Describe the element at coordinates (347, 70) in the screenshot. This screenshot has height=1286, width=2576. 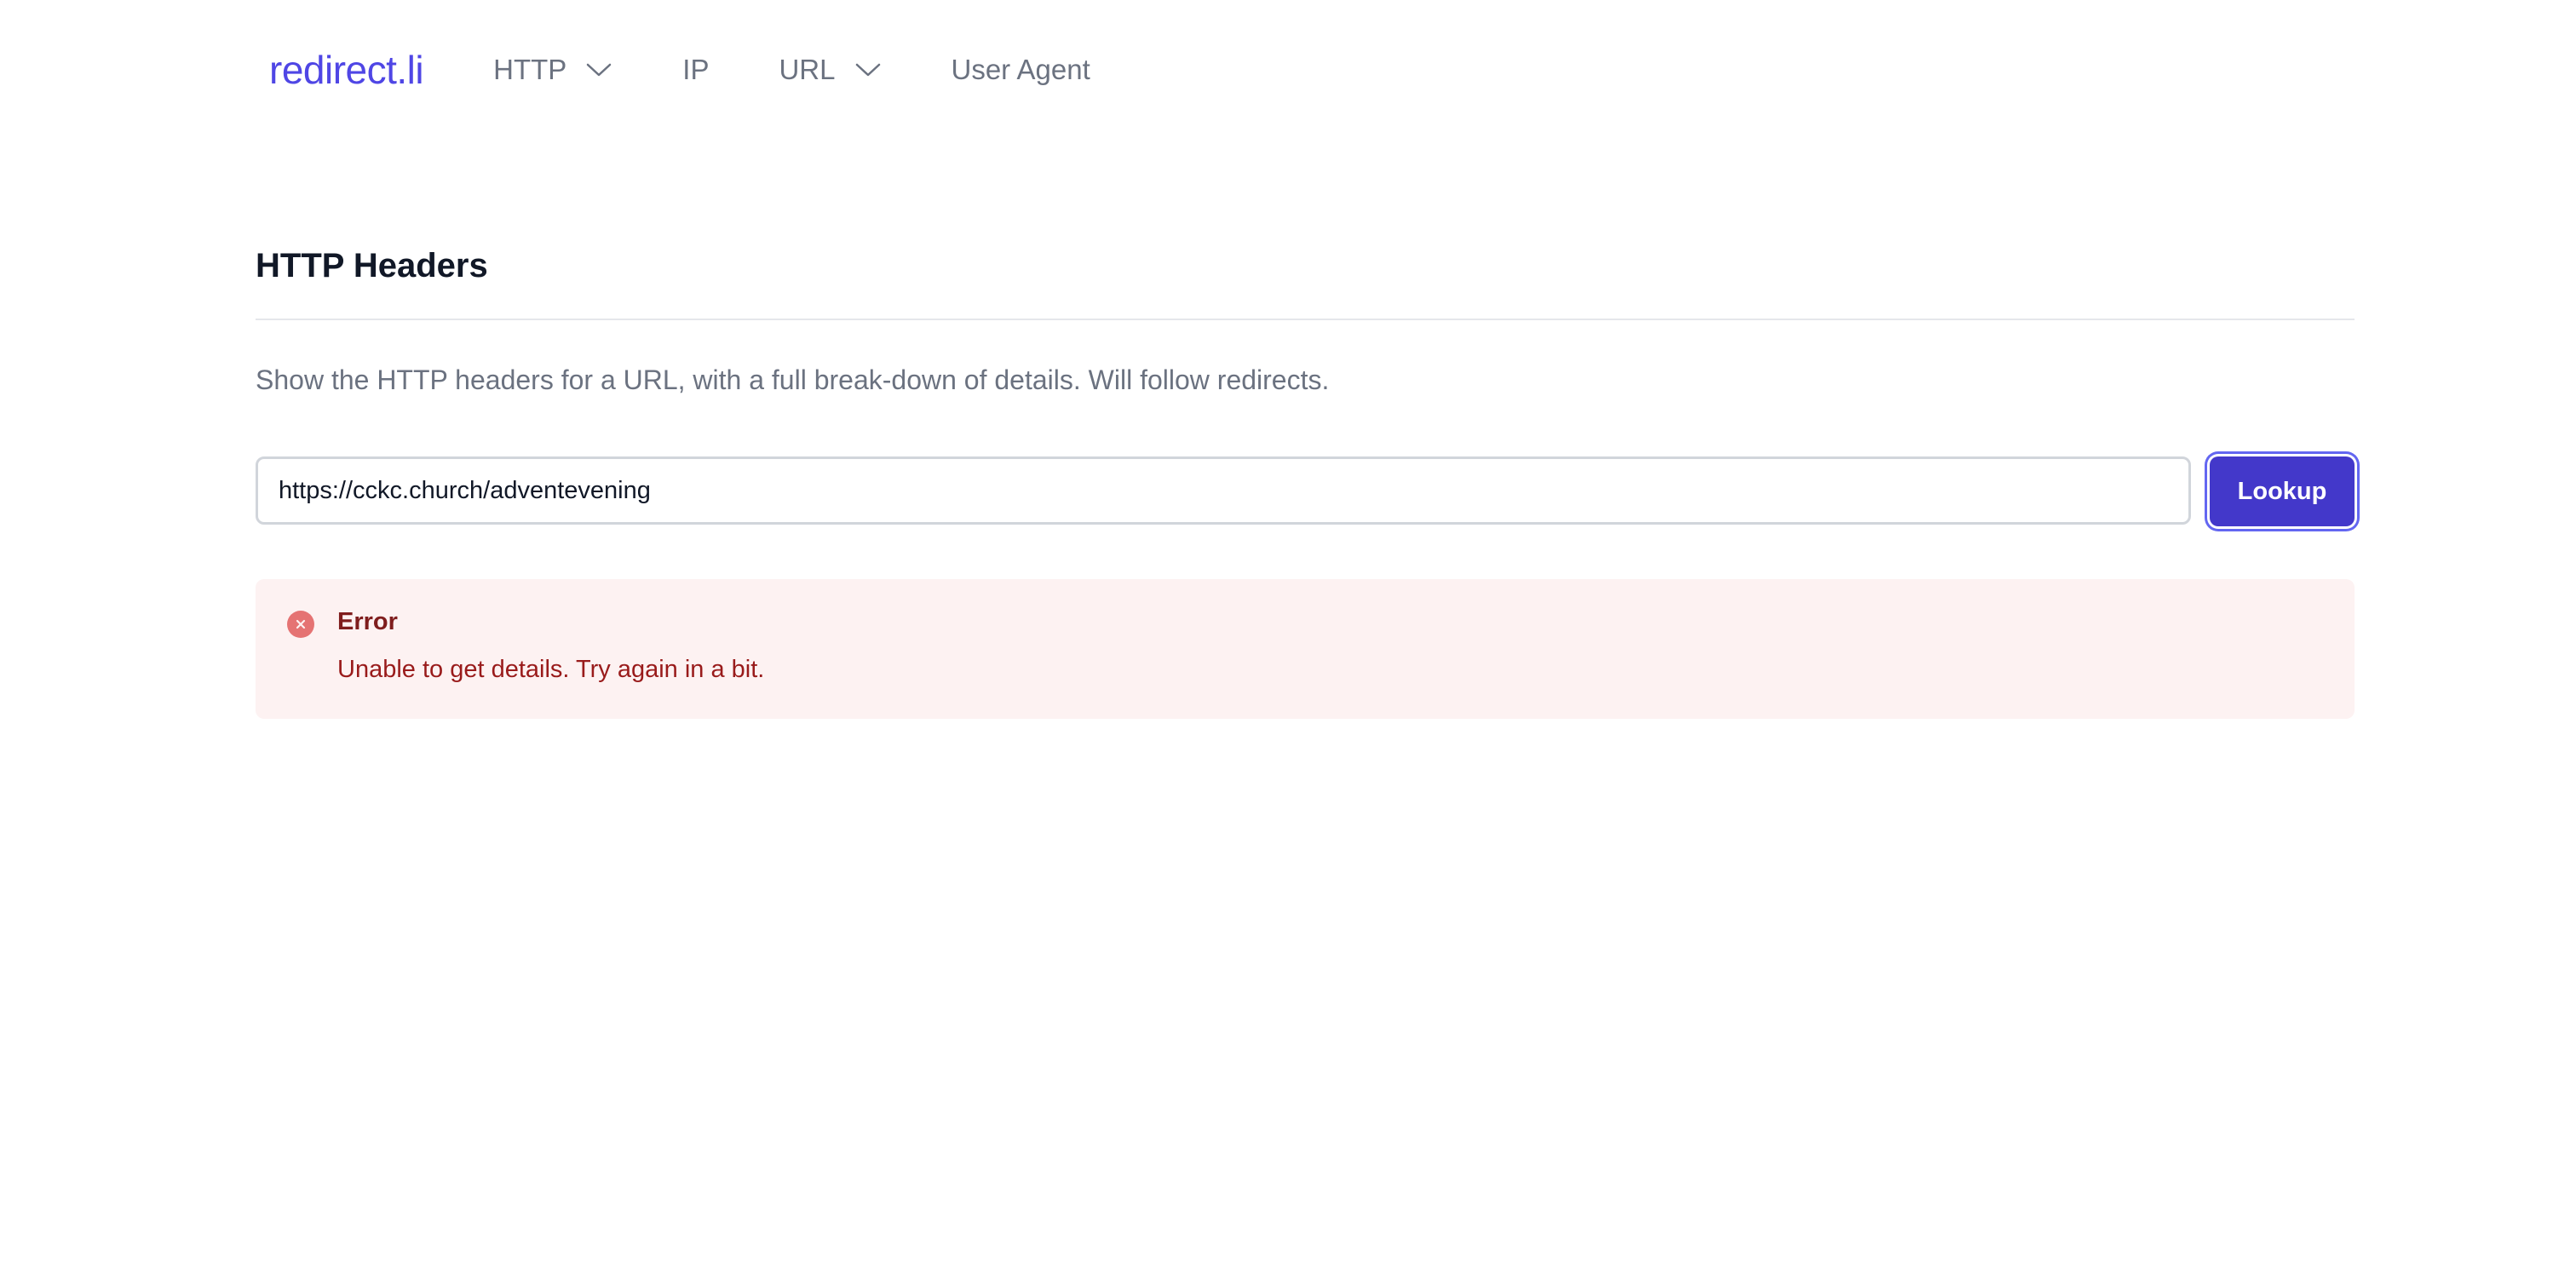
I see `site-logo: redirect.li` at that location.